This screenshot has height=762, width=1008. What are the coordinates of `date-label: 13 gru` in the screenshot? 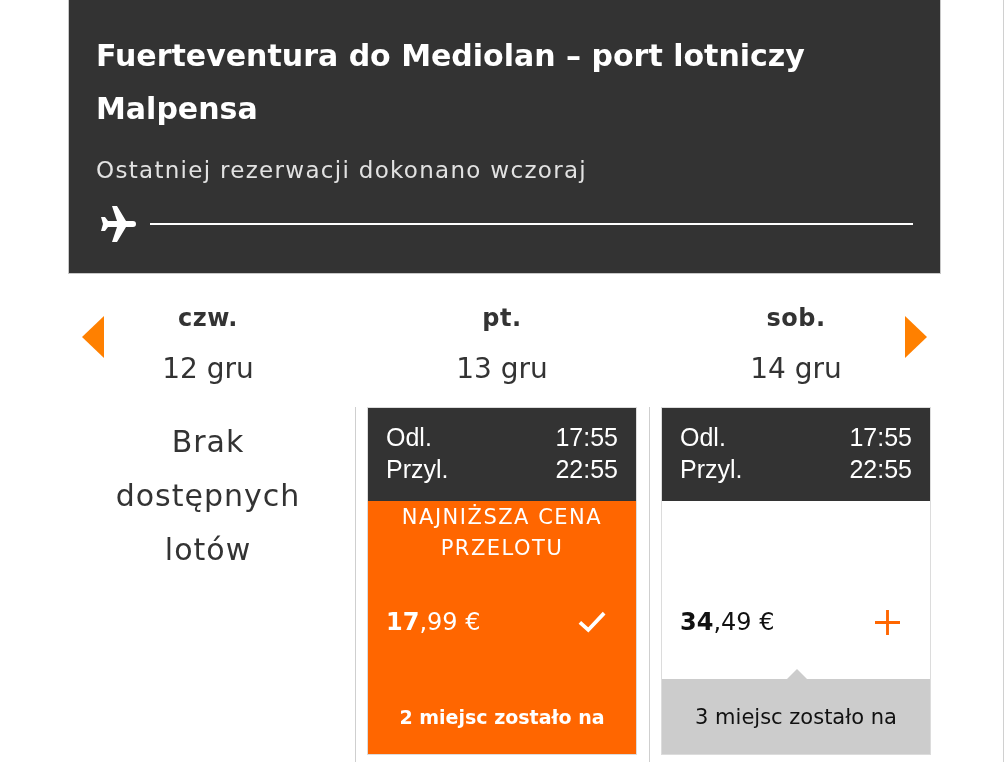 It's located at (502, 369).